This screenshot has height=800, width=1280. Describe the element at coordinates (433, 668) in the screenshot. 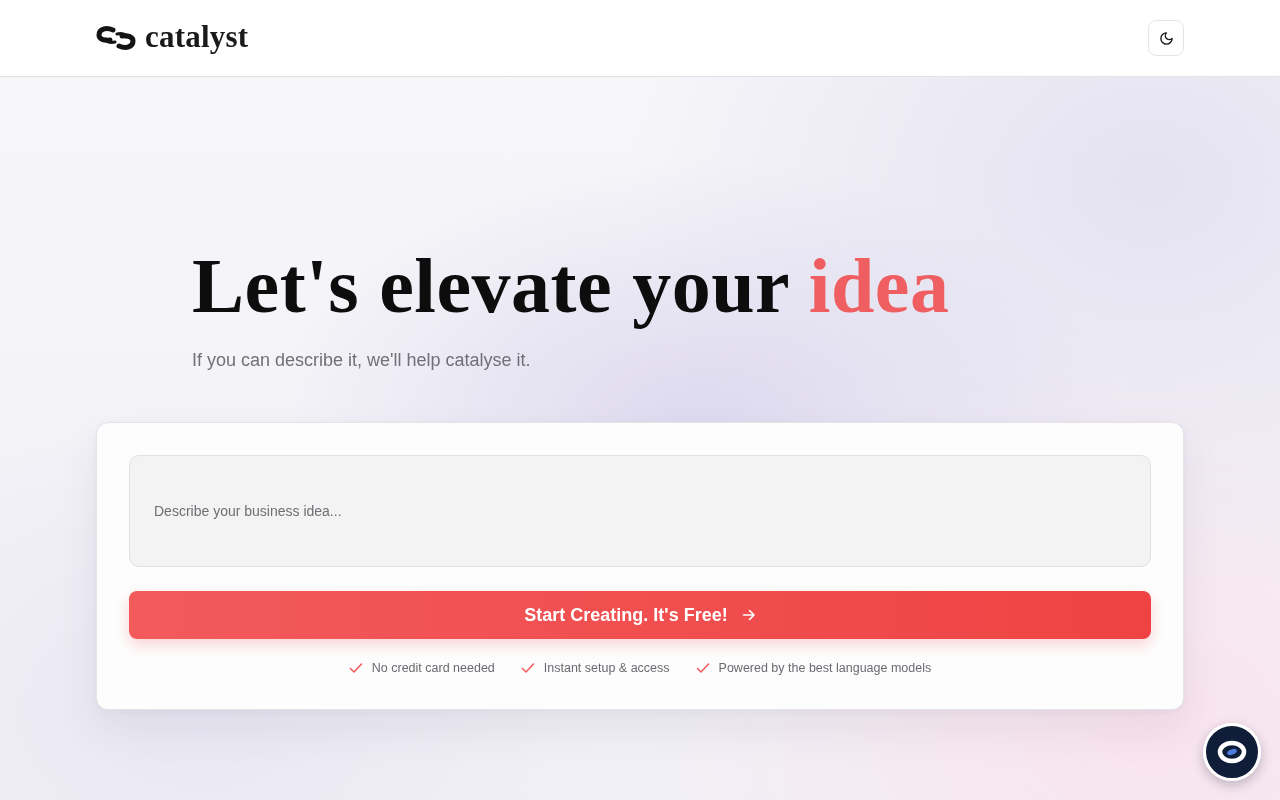

I see `feature-text: No credit card needed` at that location.